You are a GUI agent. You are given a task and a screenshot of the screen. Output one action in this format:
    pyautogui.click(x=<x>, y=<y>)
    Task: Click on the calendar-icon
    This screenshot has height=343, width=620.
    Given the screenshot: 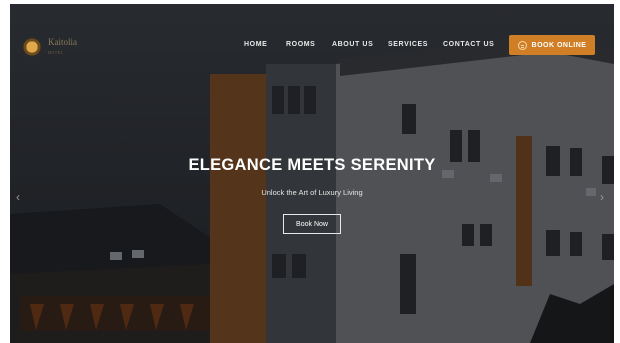 What is the action you would take?
    pyautogui.click(x=522, y=45)
    